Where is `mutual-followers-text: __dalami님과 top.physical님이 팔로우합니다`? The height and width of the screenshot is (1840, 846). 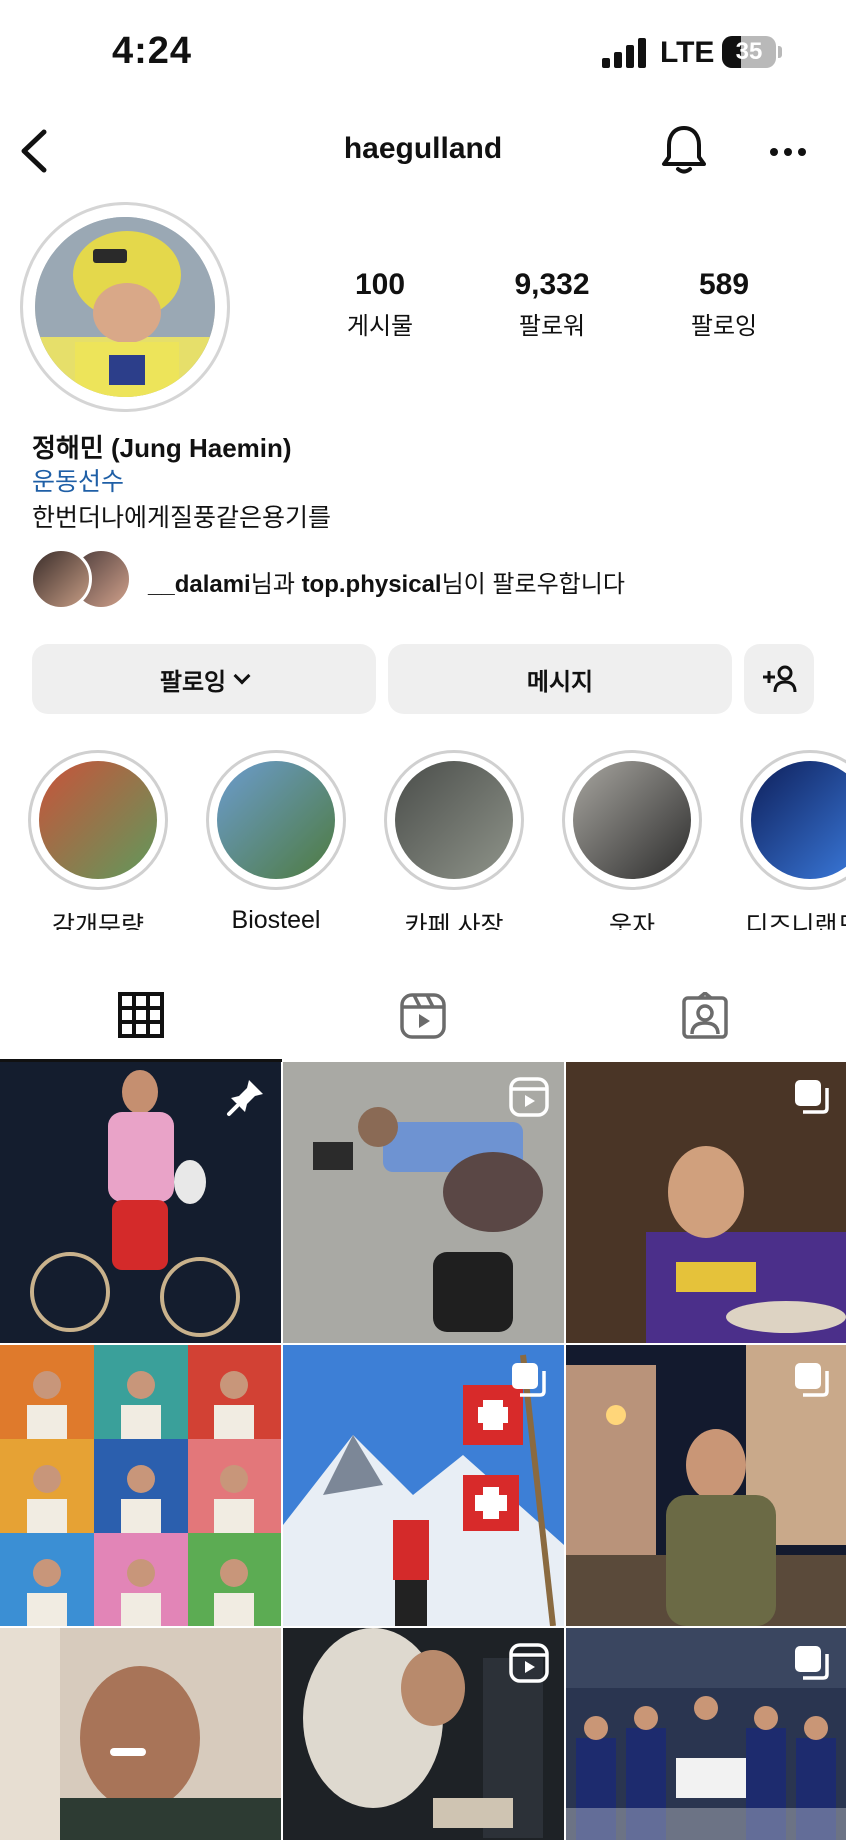 mutual-followers-text: __dalami님과 top.physical님이 팔로우합니다 is located at coordinates (386, 581).